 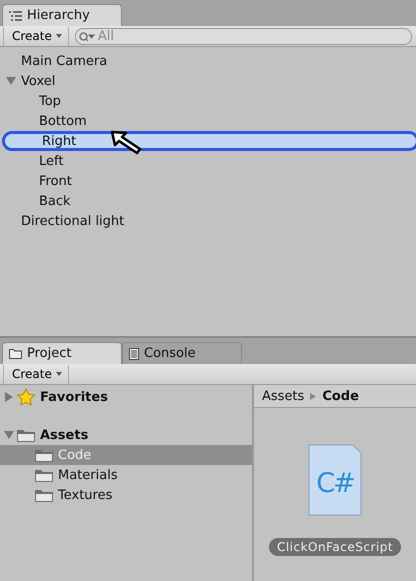 I want to click on hierarchy-item: Voxel, so click(x=208, y=81).